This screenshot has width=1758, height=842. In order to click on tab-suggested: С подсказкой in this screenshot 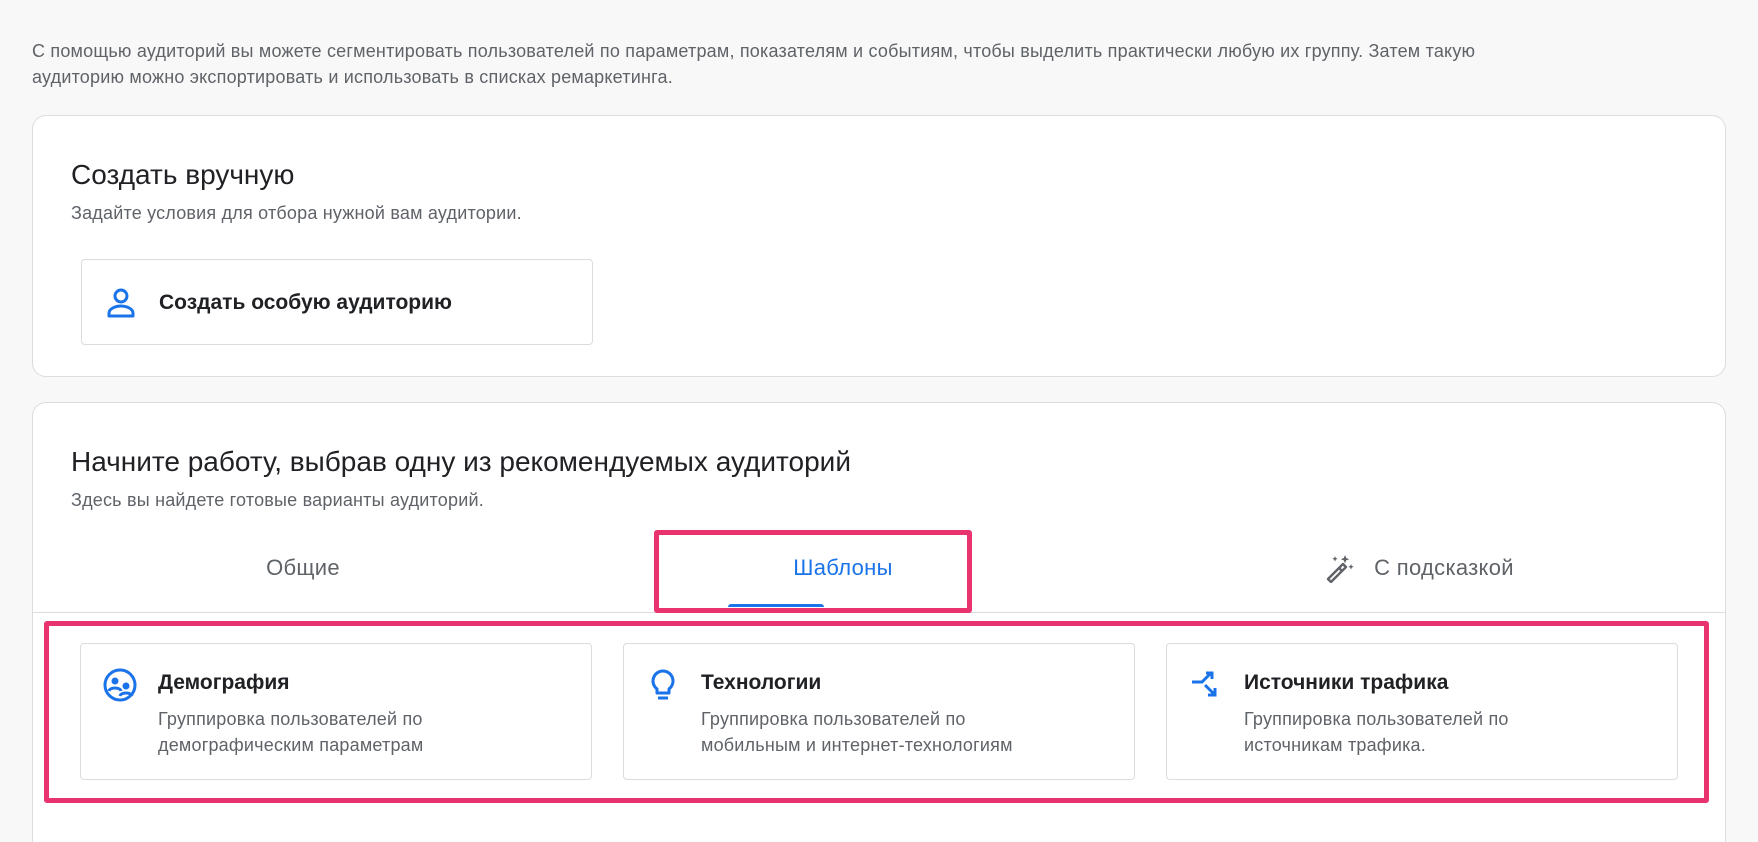, I will do `click(1419, 568)`.